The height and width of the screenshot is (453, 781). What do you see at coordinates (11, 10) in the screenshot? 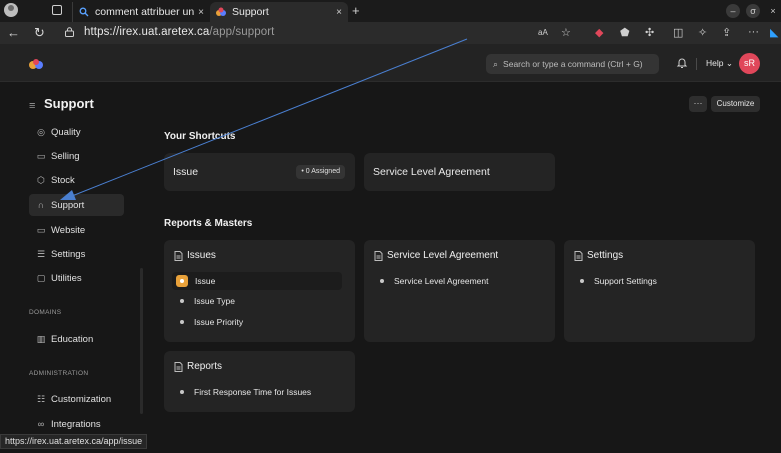
I see `profile-icon` at bounding box center [11, 10].